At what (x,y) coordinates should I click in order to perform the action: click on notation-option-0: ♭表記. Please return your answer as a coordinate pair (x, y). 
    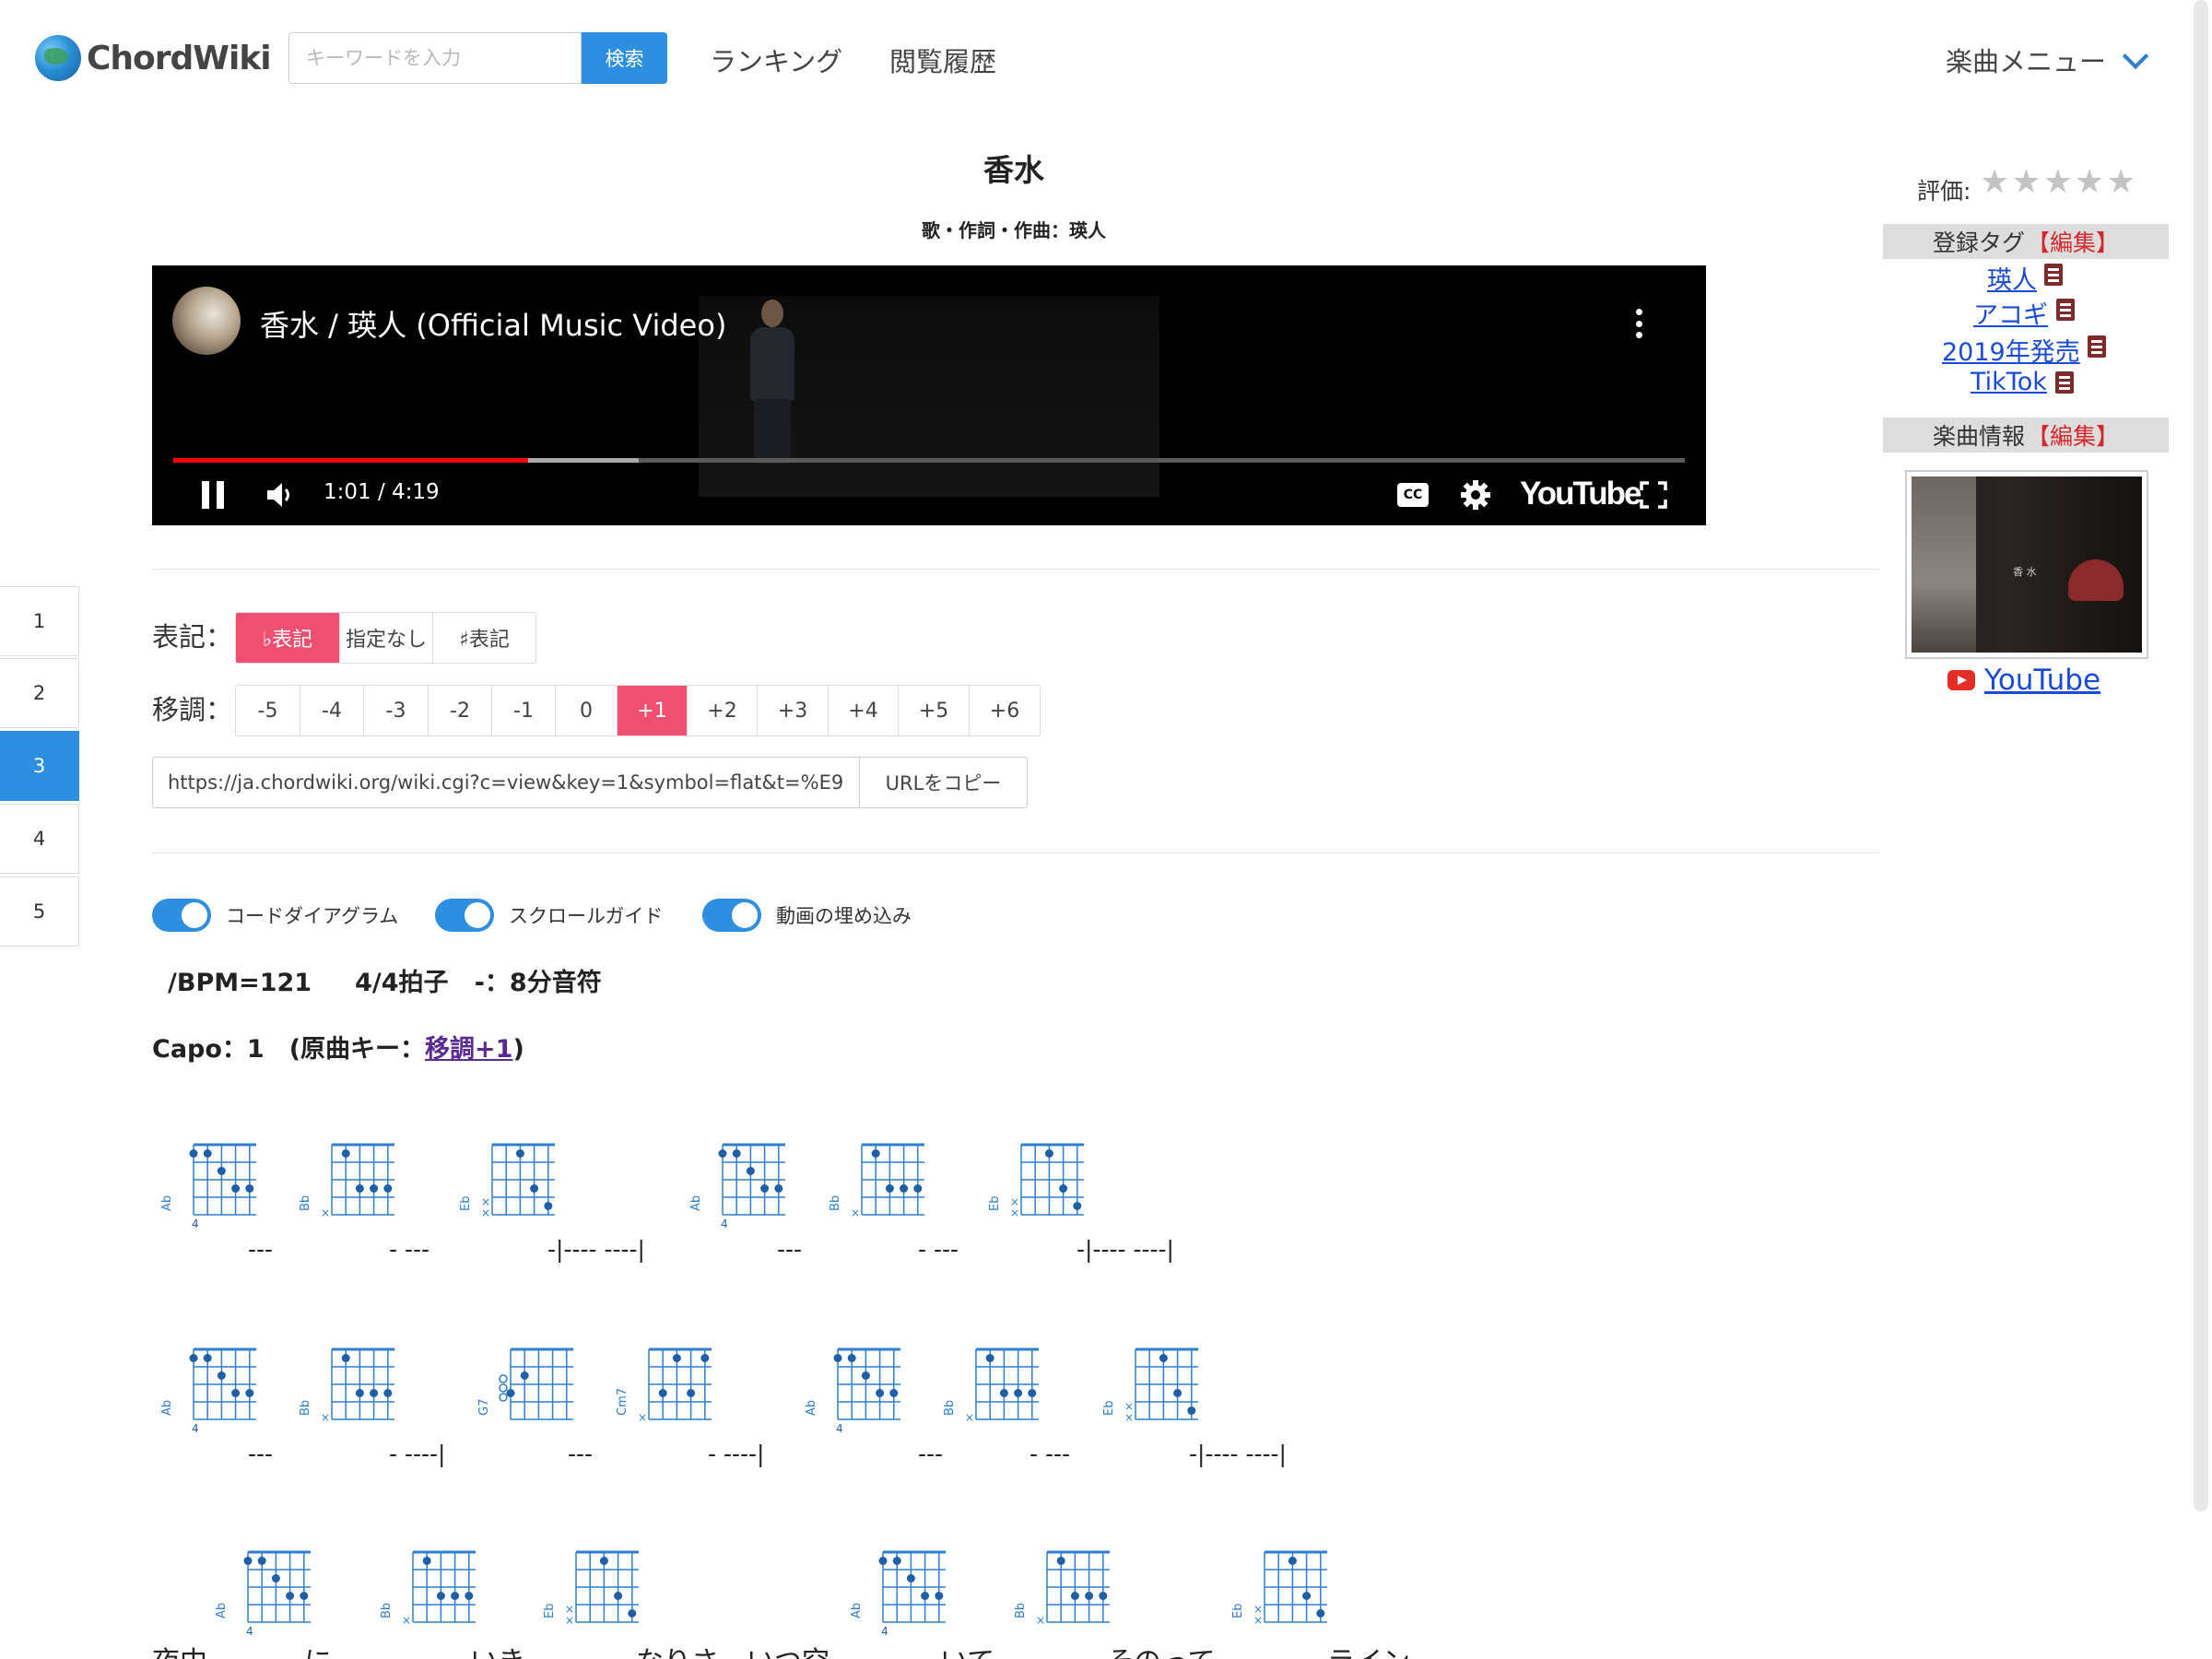
    Looking at the image, I should click on (288, 638).